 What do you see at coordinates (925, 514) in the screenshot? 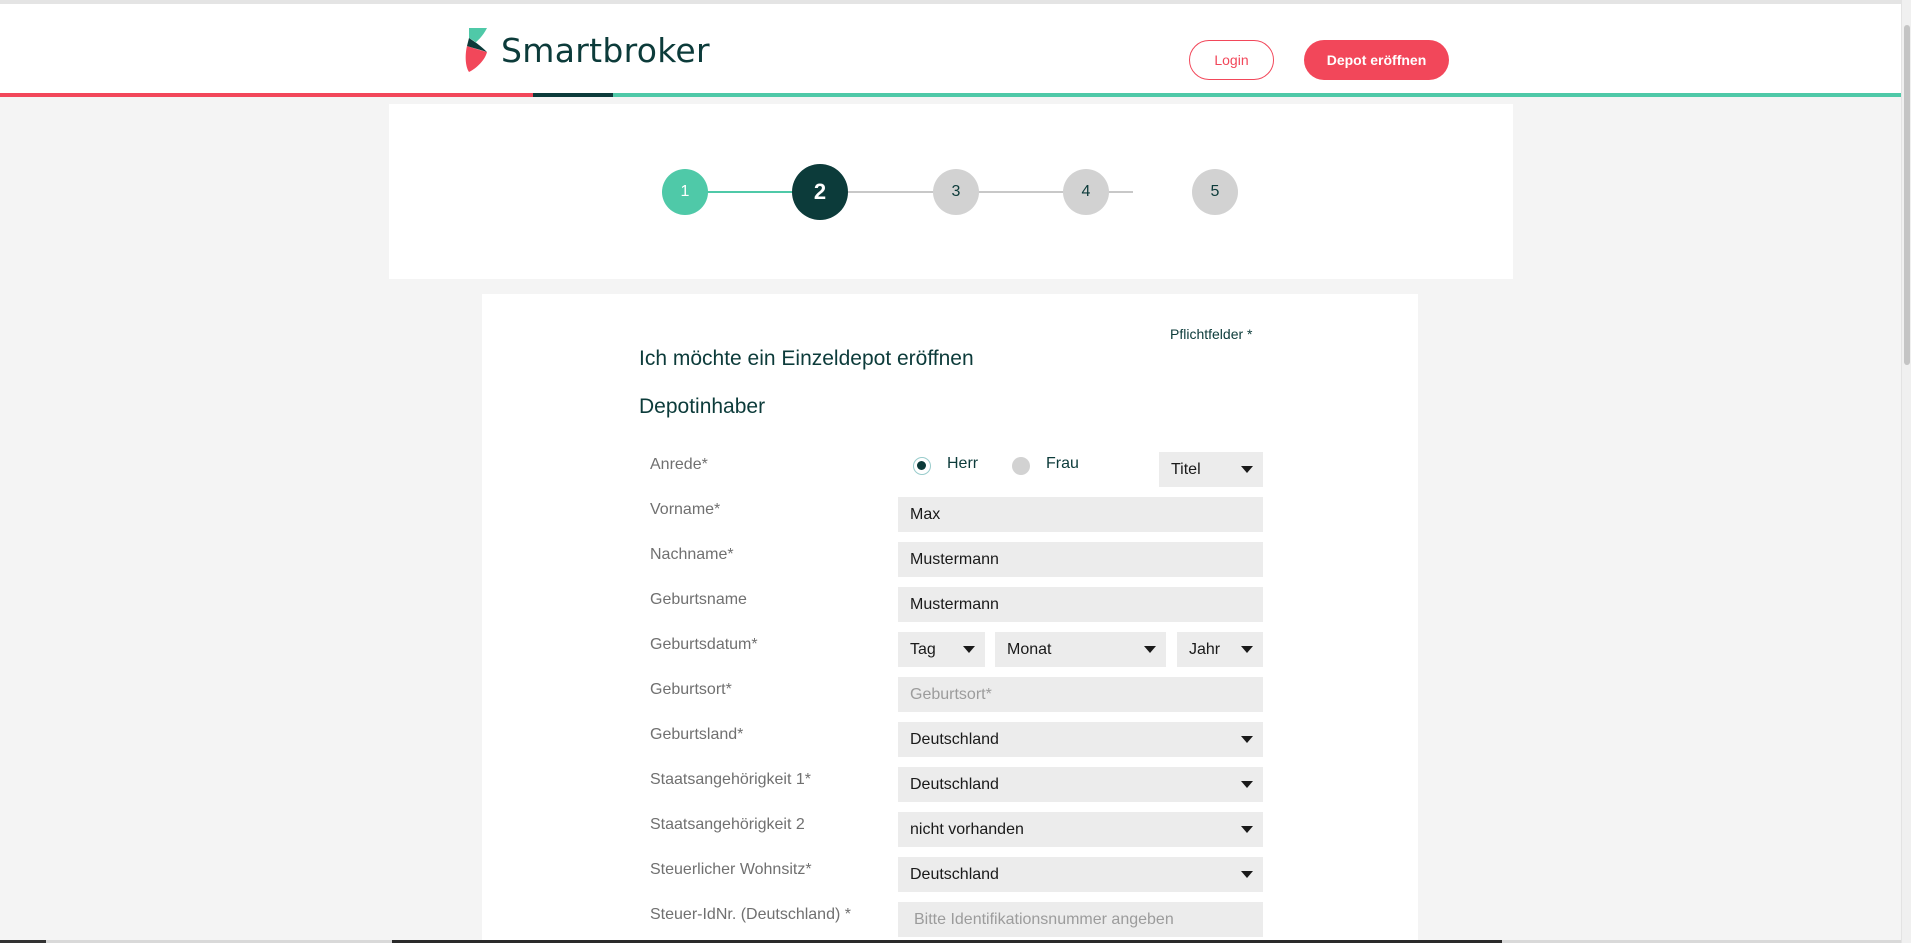
I see `first-name-value: Max` at bounding box center [925, 514].